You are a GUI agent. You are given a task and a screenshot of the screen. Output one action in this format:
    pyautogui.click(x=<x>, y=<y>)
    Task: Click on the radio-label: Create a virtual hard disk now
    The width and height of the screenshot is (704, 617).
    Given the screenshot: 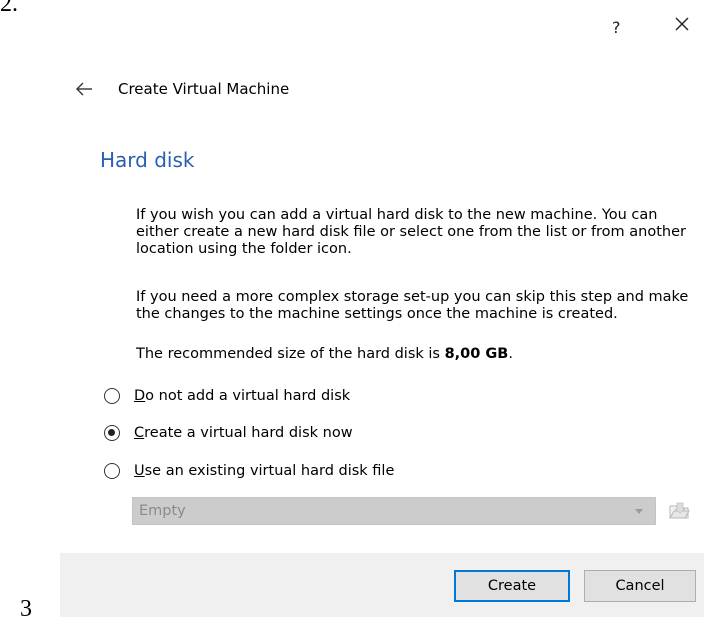 What is the action you would take?
    pyautogui.click(x=243, y=433)
    